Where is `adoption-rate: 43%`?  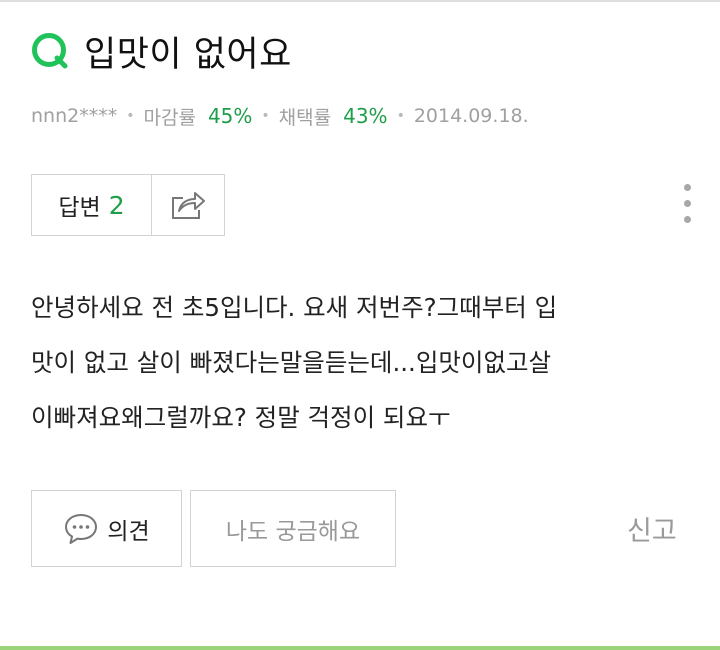
adoption-rate: 43% is located at coordinates (365, 116).